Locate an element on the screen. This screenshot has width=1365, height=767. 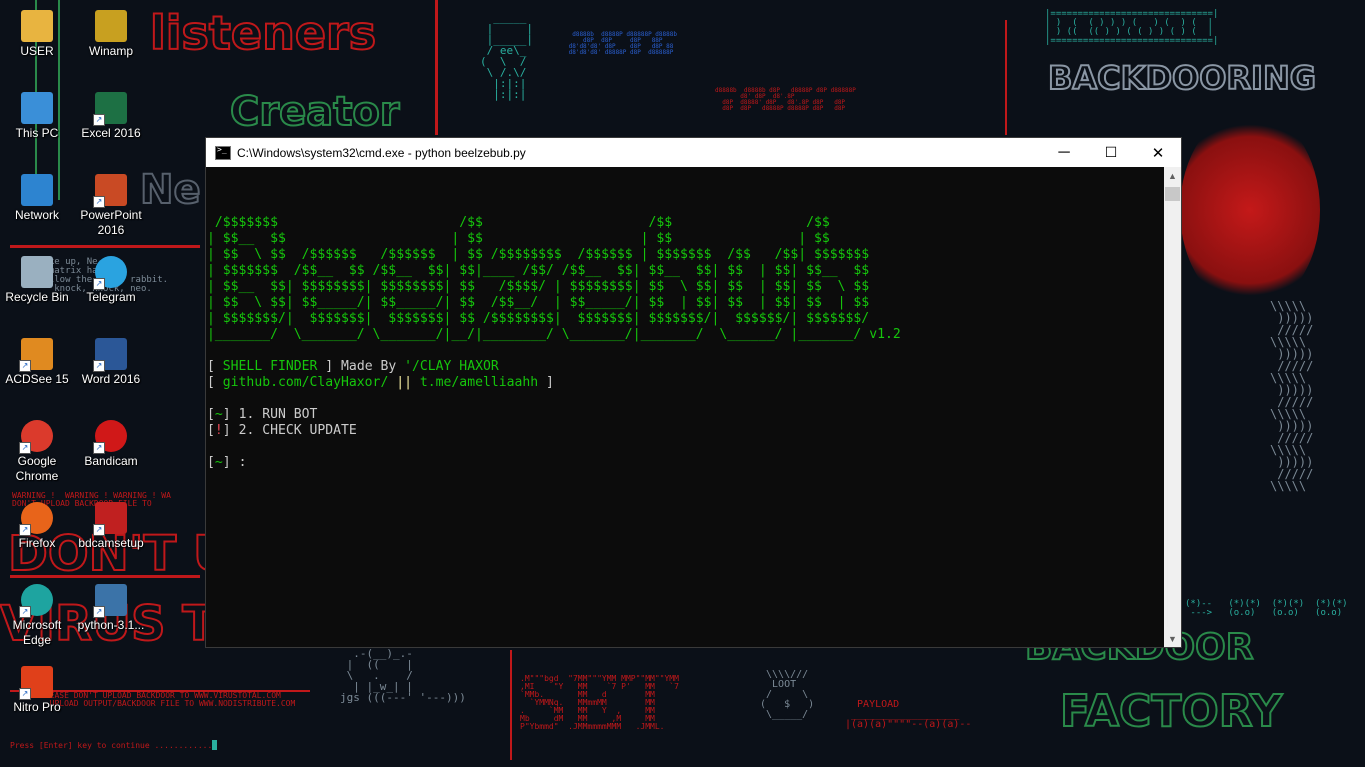
desktop-icon: Winamp is located at coordinates (111, 34).